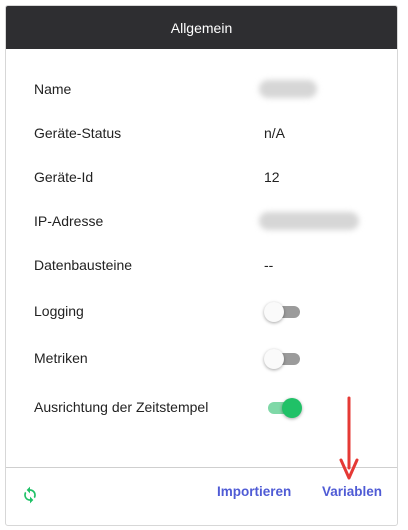 The width and height of the screenshot is (408, 530). What do you see at coordinates (288, 89) in the screenshot?
I see `name-value-redacted` at bounding box center [288, 89].